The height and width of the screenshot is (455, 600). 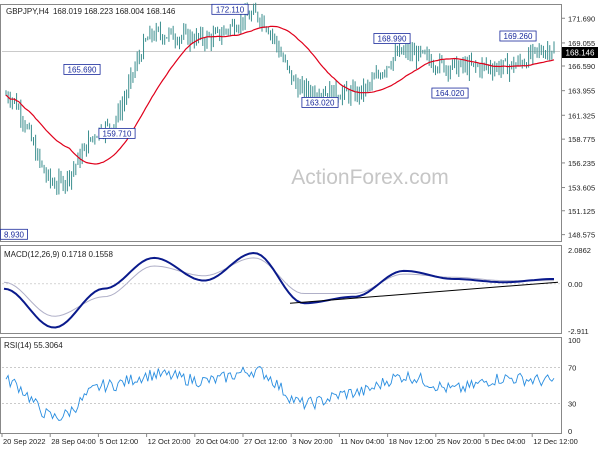 I want to click on price-tick-label: 156.235, so click(x=581, y=163).